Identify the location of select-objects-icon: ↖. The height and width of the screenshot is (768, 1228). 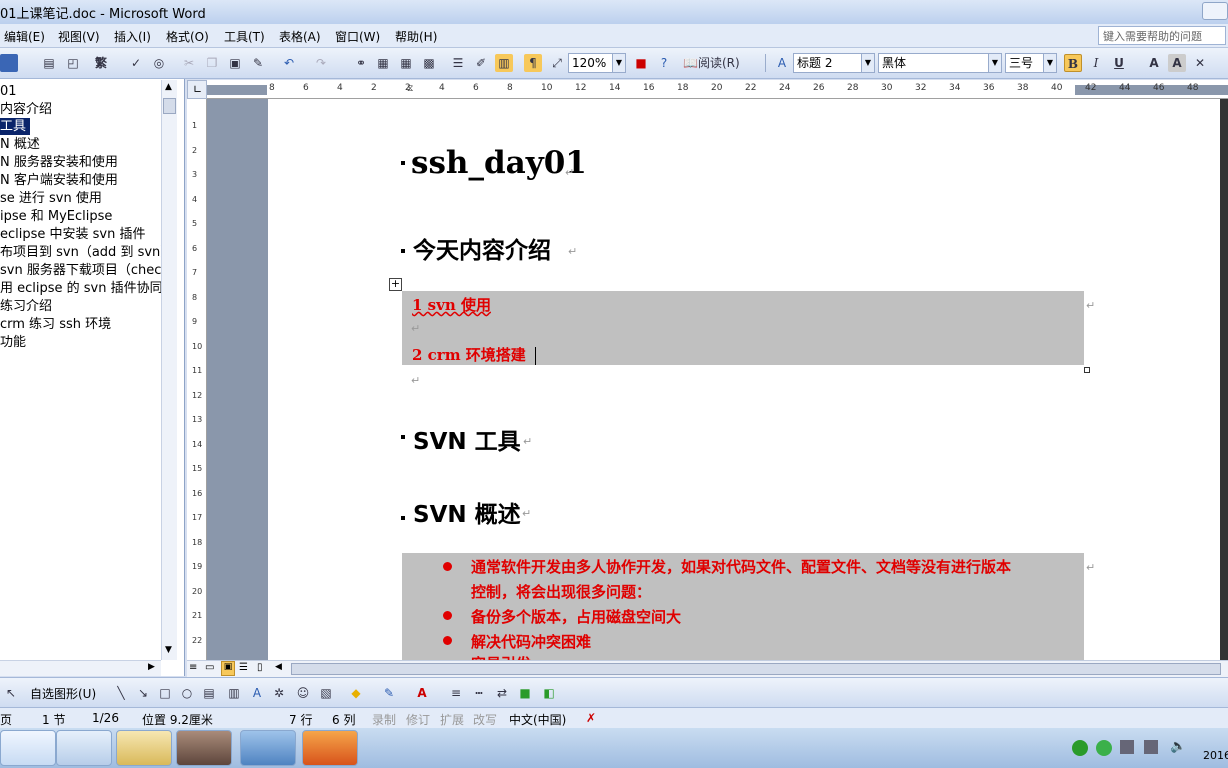
(11, 693).